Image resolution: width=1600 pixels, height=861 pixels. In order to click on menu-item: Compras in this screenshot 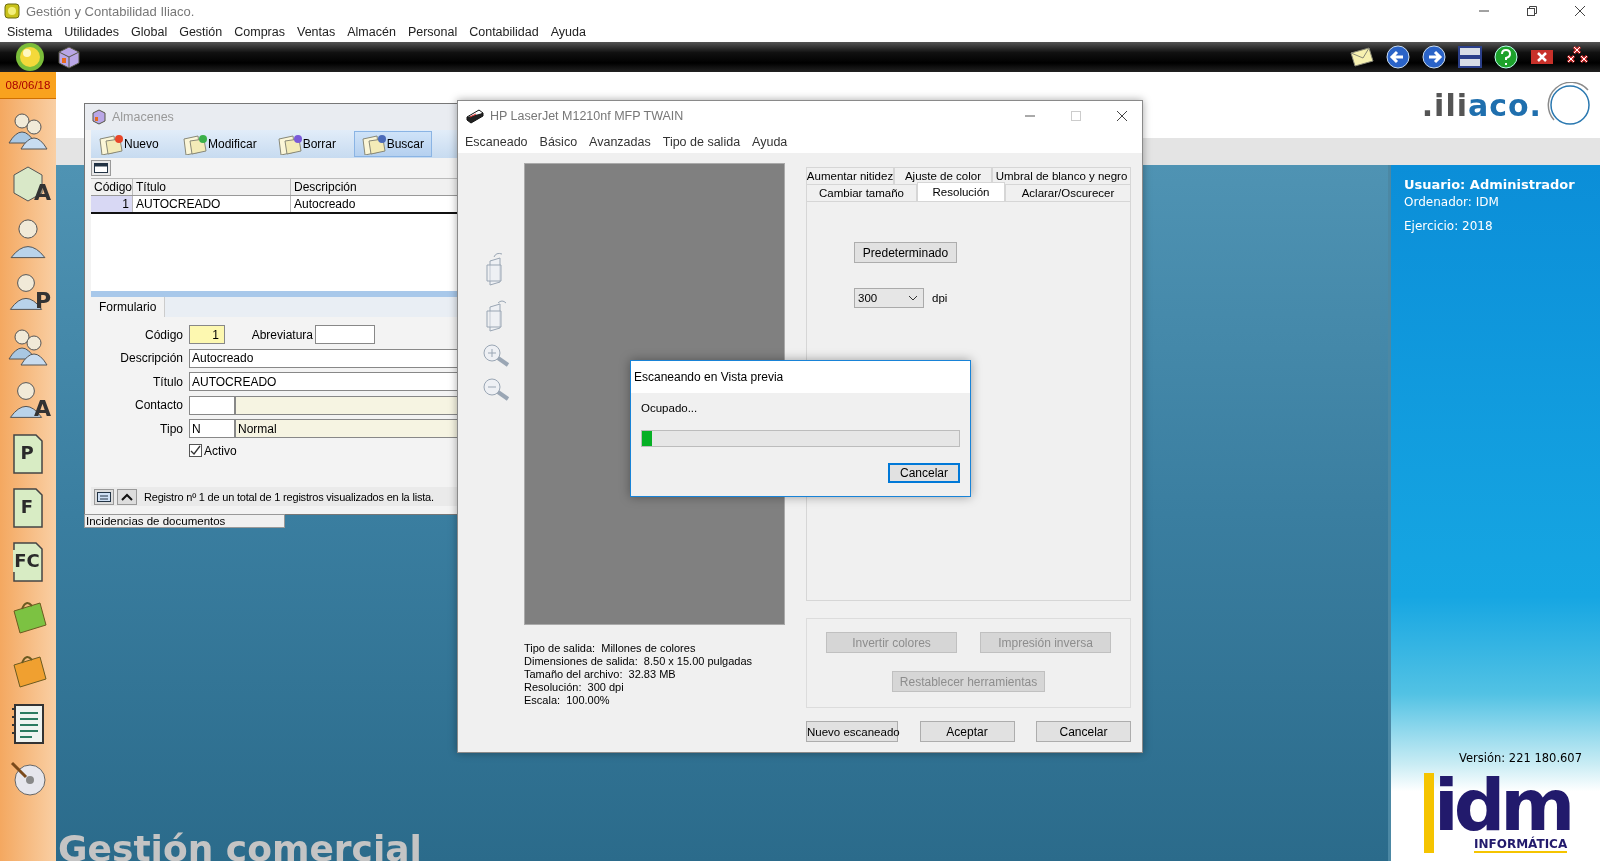, I will do `click(259, 32)`.